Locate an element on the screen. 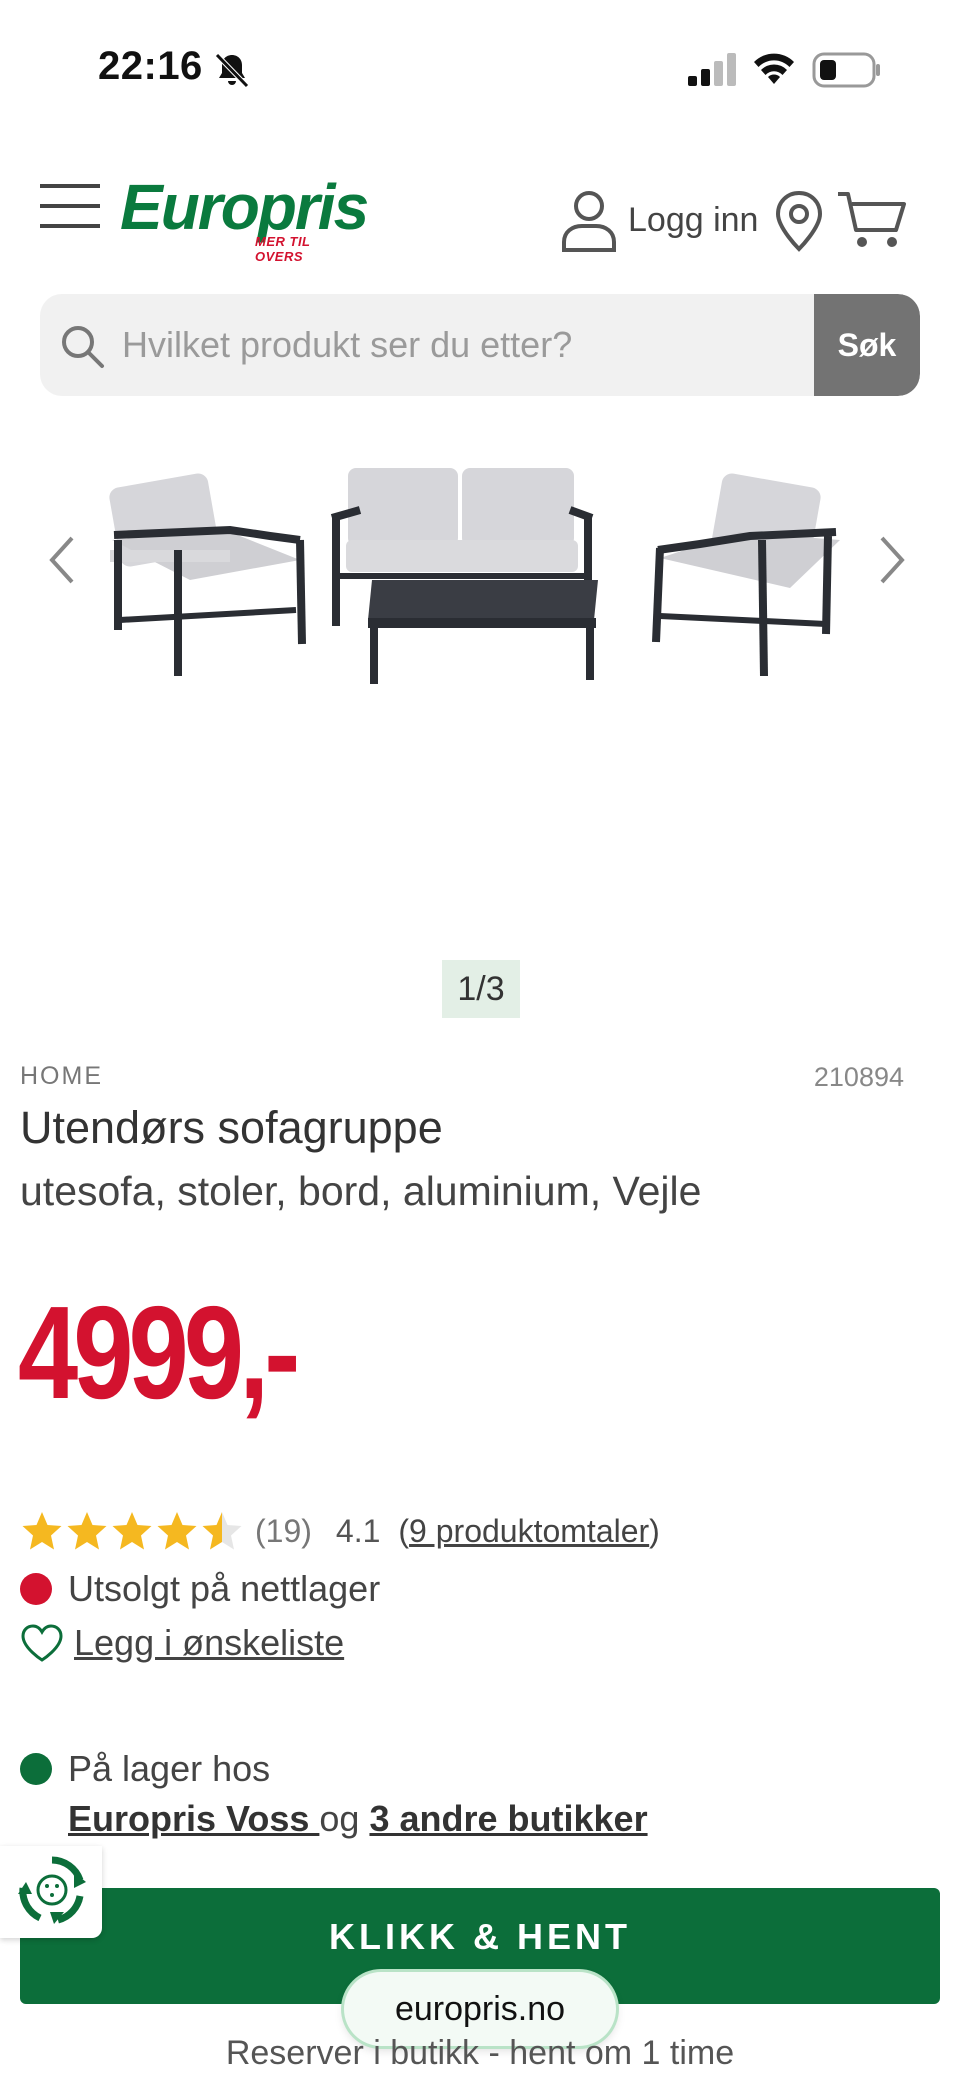 Image resolution: width=960 pixels, height=2081 pixels. menu-icon is located at coordinates (70, 206).